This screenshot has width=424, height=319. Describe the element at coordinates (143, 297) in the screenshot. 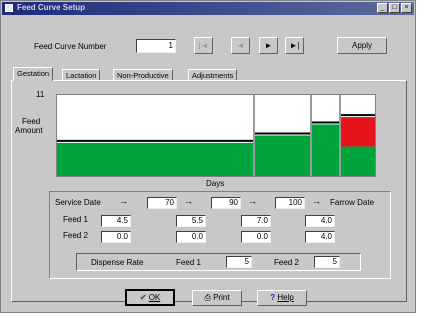

I see `checkmark-icon: ✔` at that location.